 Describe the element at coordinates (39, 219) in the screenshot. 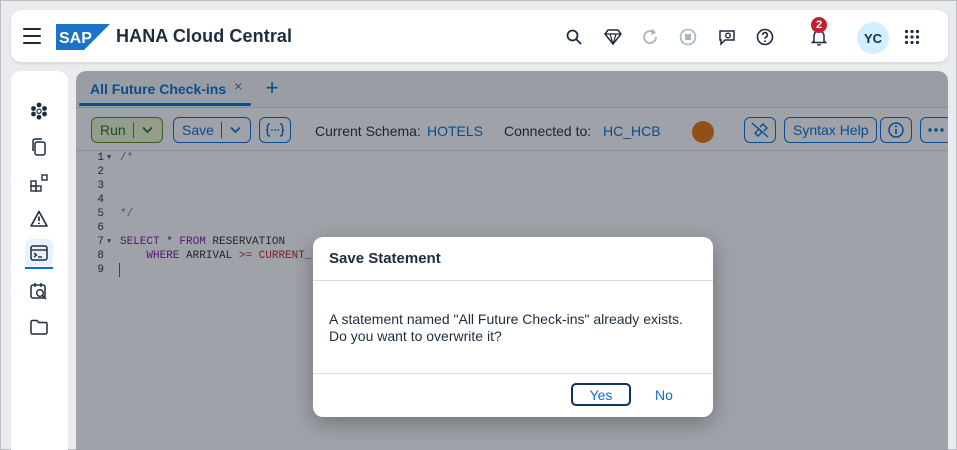

I see `alerts-icon` at that location.